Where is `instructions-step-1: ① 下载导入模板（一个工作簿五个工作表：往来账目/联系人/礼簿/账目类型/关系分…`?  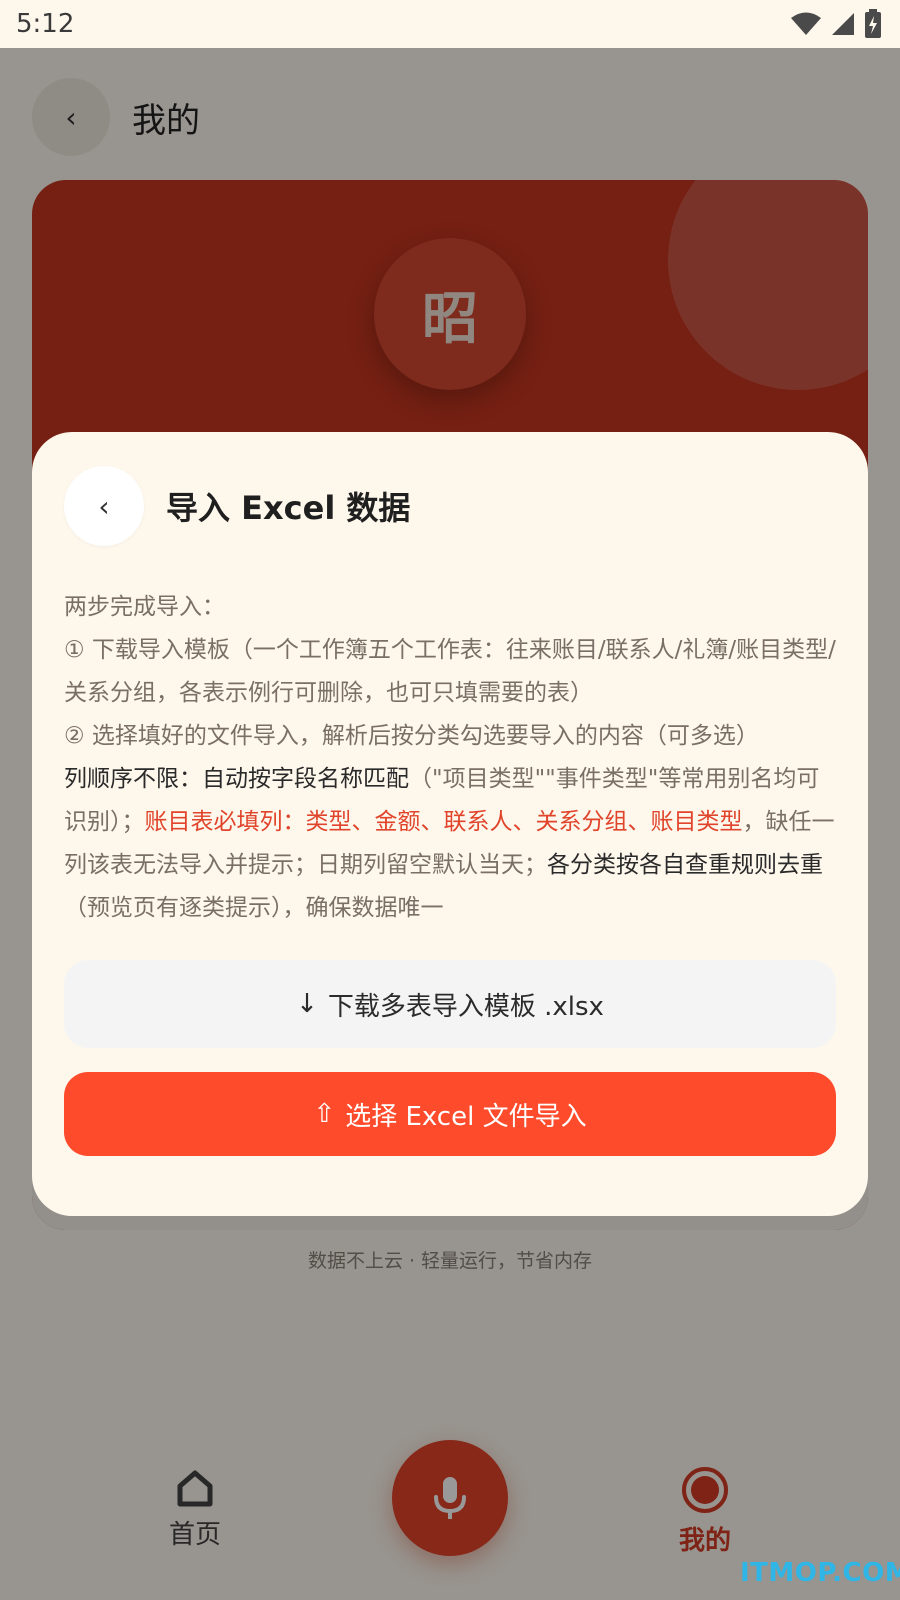 instructions-step-1: ① 下载导入模板（一个工作簿五个工作表：往来账目/联系人/礼簿/账目类型/关系分… is located at coordinates (450, 671).